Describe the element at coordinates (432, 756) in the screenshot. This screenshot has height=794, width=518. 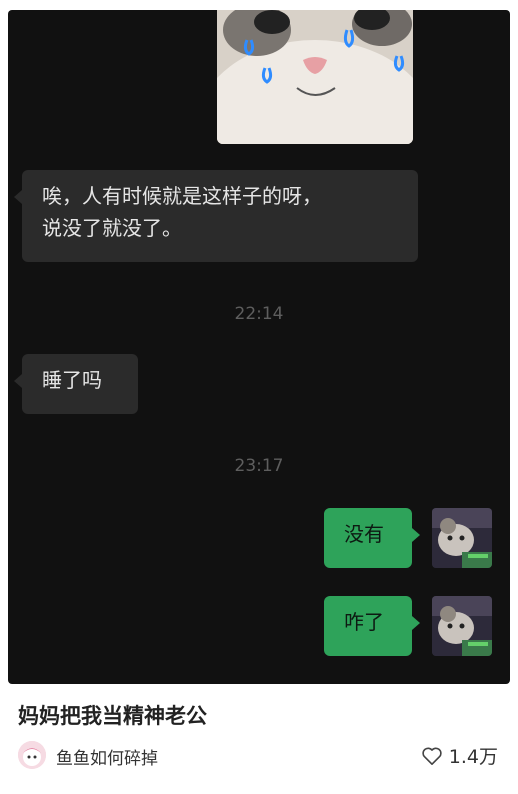
I see `heart-icon` at that location.